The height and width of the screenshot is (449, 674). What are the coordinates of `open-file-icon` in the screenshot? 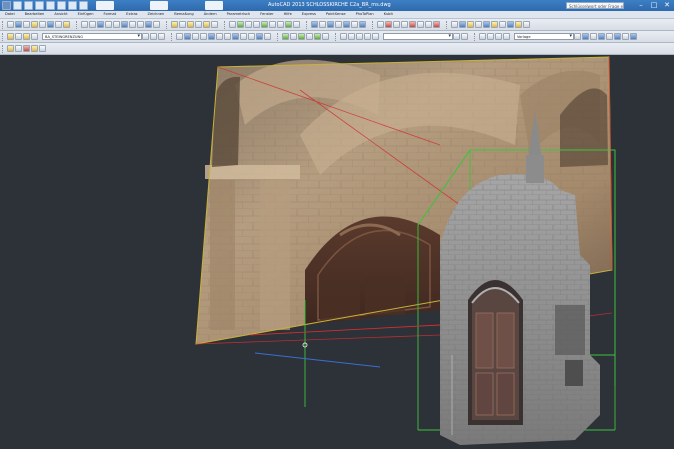 It's located at (28, 5).